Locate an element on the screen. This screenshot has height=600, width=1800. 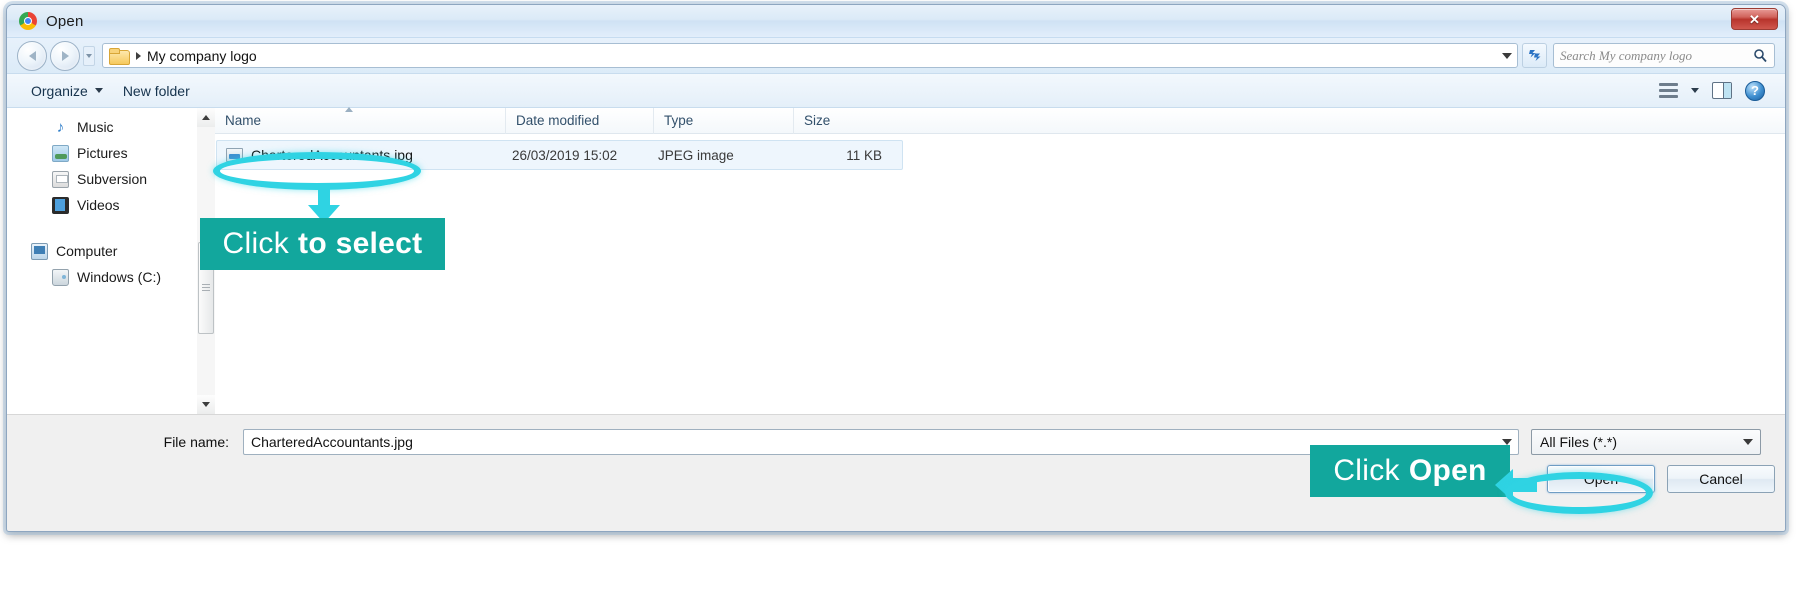
sidebar-item-videos: Videos is located at coordinates (102, 205).